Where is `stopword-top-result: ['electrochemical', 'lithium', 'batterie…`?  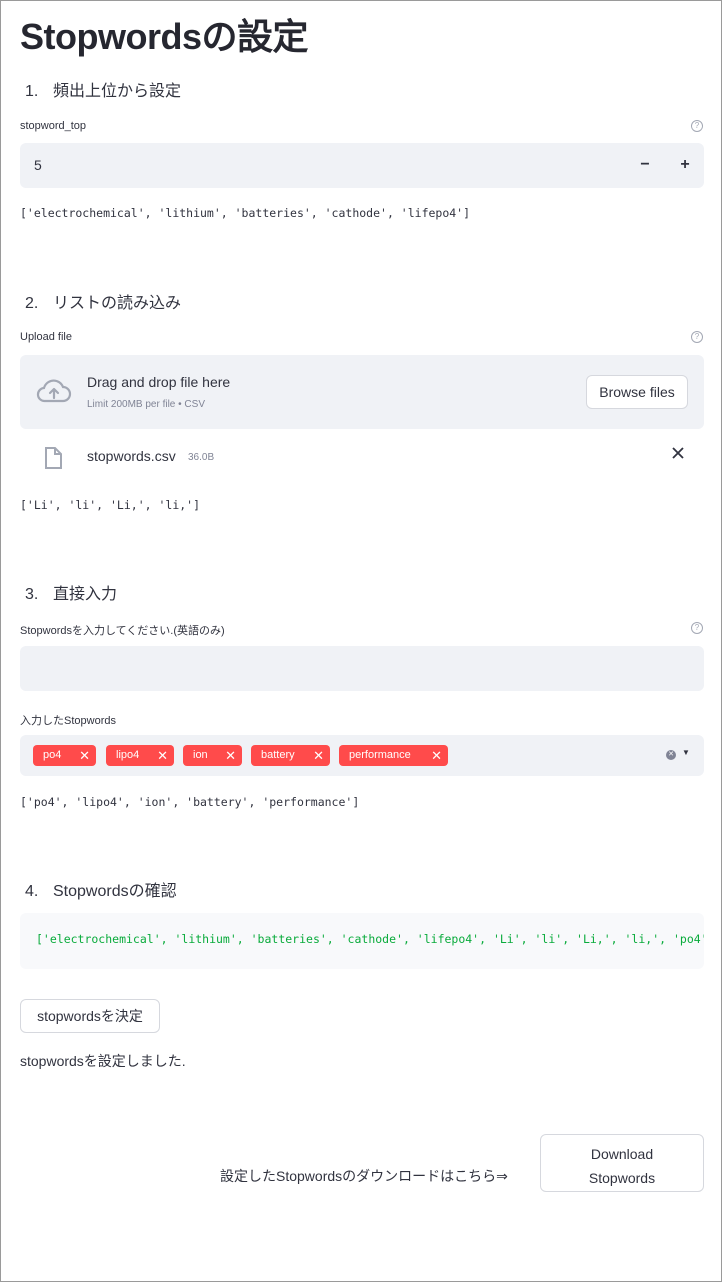 stopword-top-result: ['electrochemical', 'lithium', 'batterie… is located at coordinates (245, 213).